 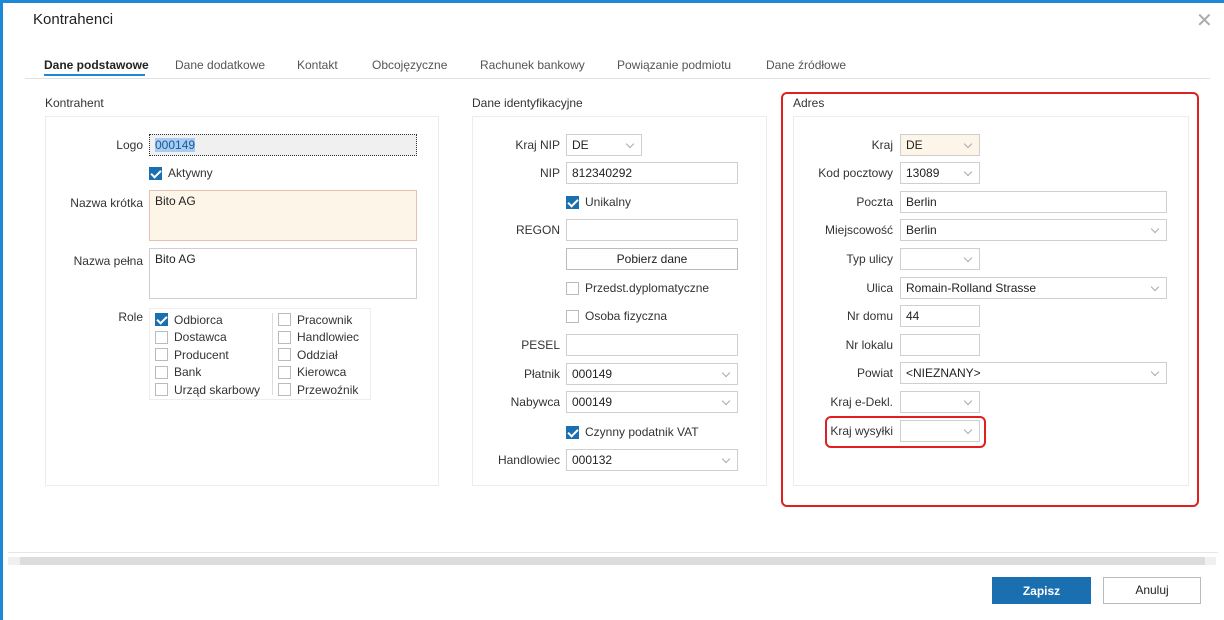 I want to click on horizontal-scrollbar, so click(x=612, y=561).